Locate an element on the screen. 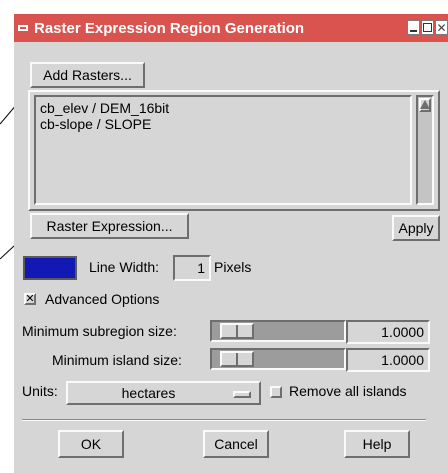 The image size is (448, 473). close-icon: ✕ is located at coordinates (441, 27).